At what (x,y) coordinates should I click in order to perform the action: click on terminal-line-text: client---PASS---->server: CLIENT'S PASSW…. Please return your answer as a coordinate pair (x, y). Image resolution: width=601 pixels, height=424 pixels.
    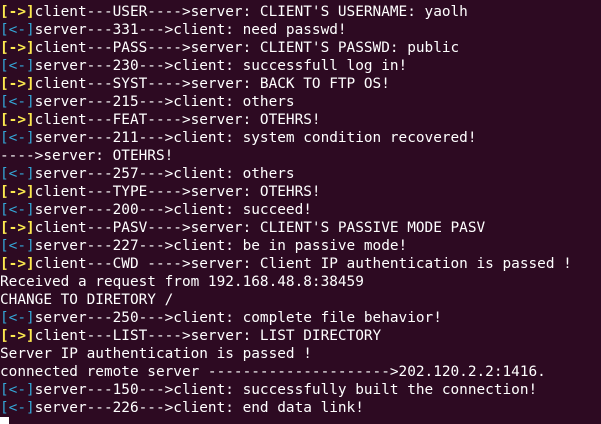
    Looking at the image, I should click on (247, 48).